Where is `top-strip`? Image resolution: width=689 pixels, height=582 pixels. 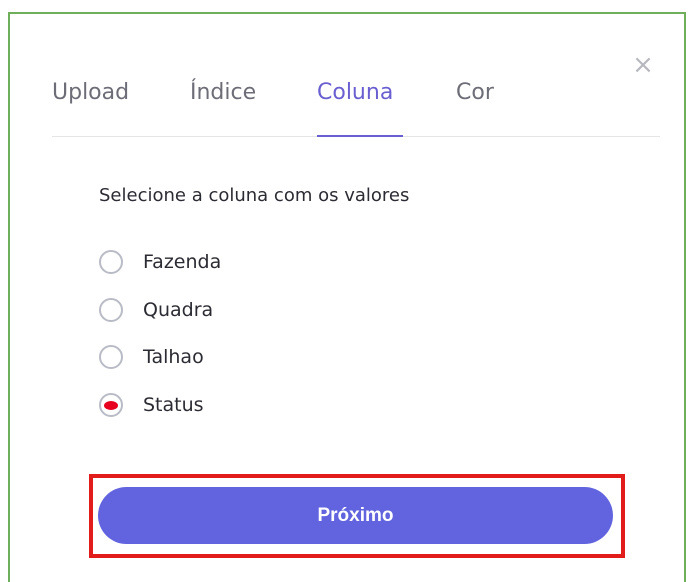 top-strip is located at coordinates (344, 6).